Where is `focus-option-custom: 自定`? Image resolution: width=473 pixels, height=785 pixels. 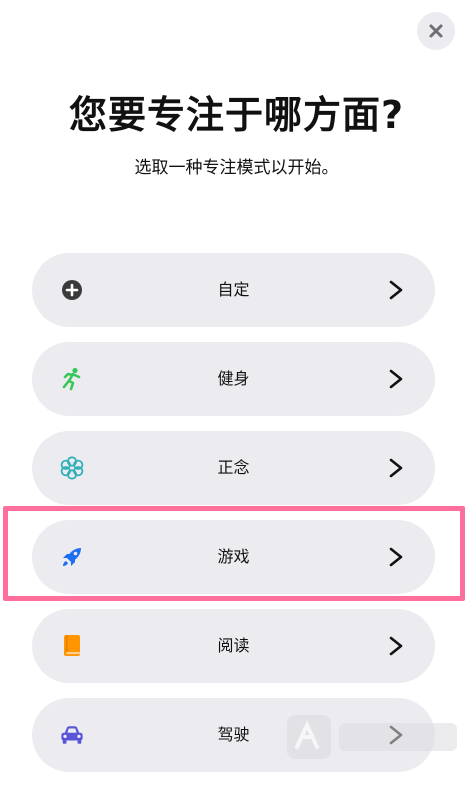
focus-option-custom: 自定 is located at coordinates (233, 290).